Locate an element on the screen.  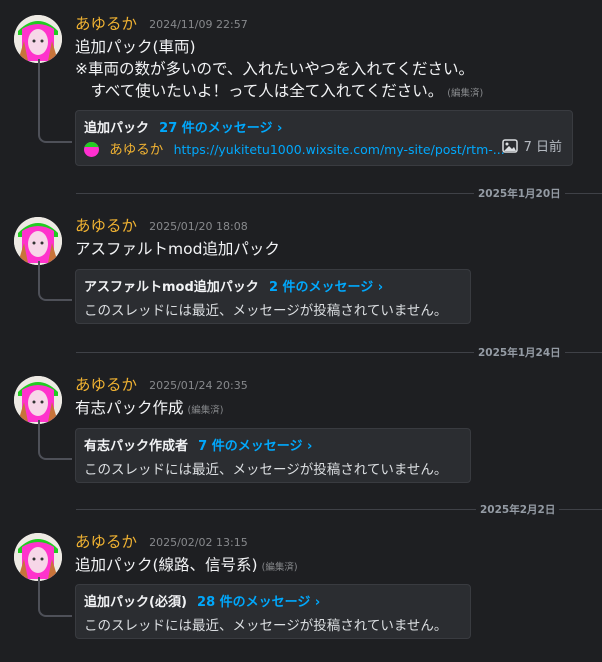
date-divider: 2025年1月20日 is located at coordinates (339, 193).